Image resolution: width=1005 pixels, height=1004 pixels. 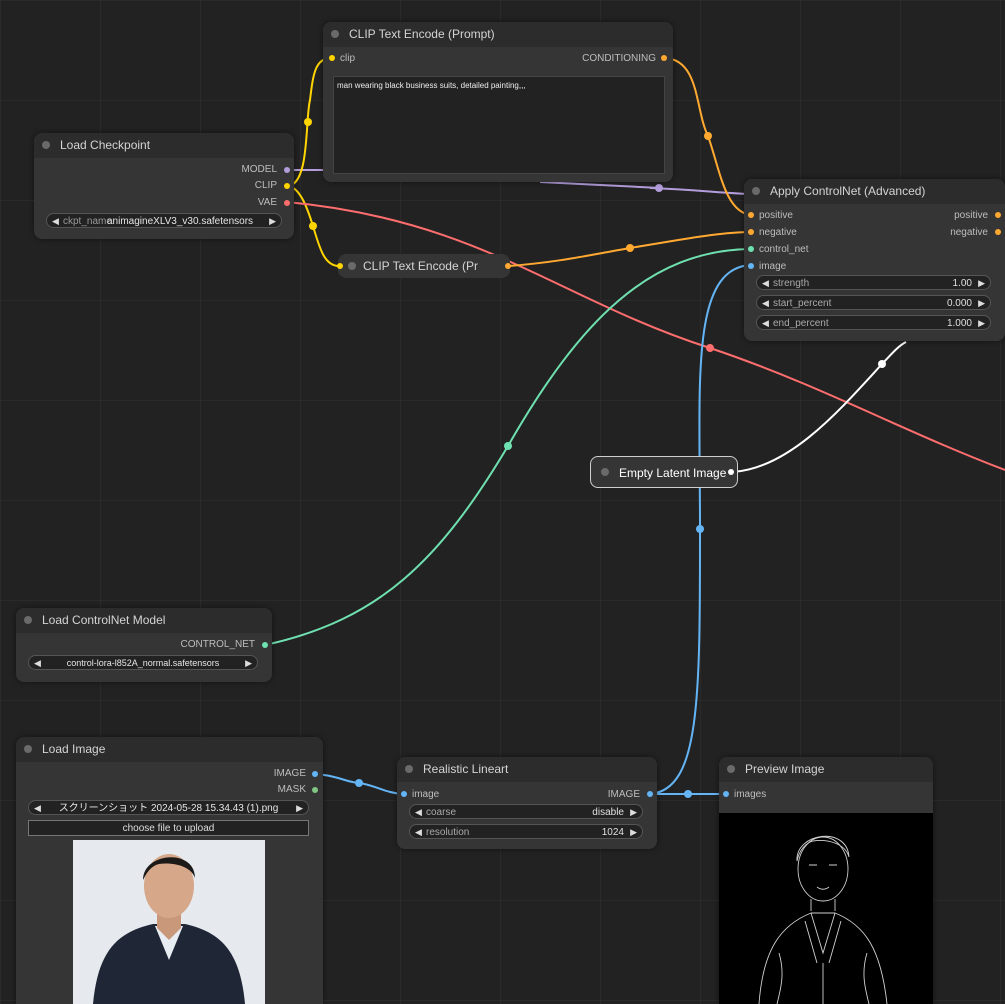 What do you see at coordinates (526, 831) in the screenshot?
I see `resolution-slider: ◀ resolution 1024 ▶` at bounding box center [526, 831].